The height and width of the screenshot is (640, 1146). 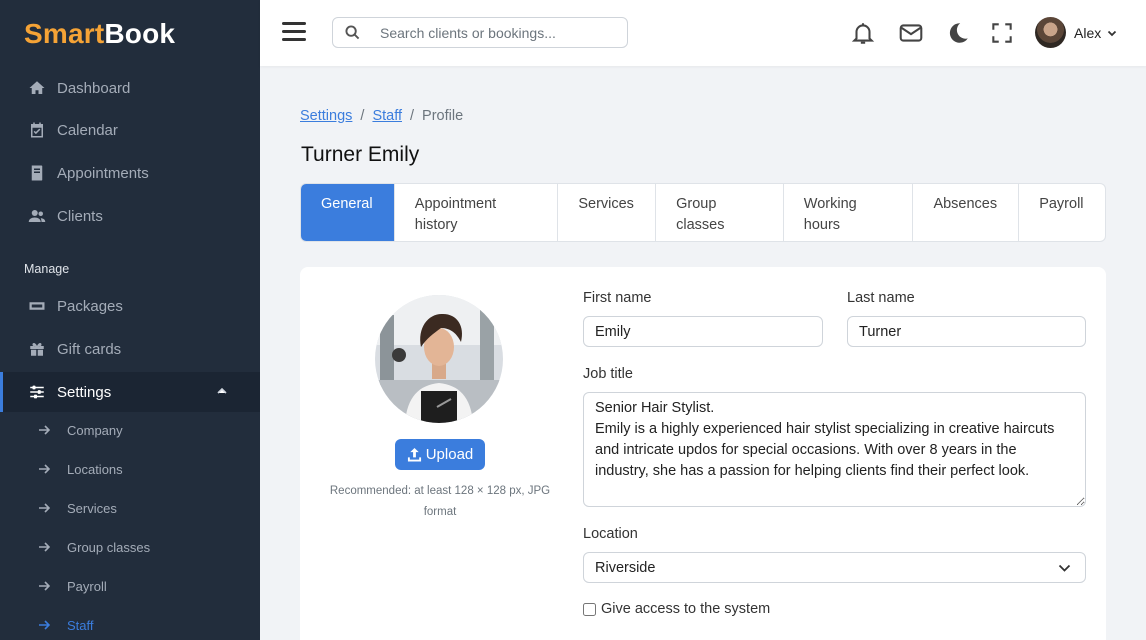 What do you see at coordinates (490, 32) in the screenshot?
I see `search-input` at bounding box center [490, 32].